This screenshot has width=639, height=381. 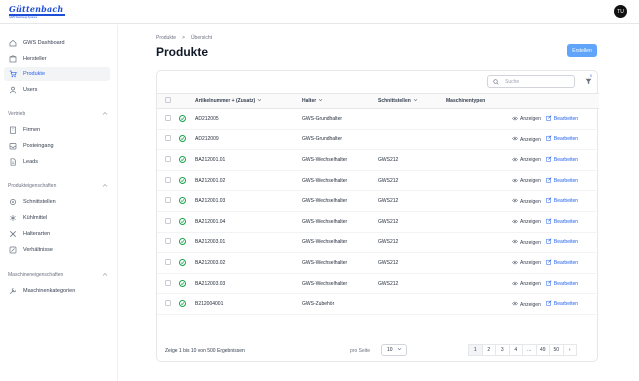 I want to click on select-all-checkbox, so click(x=168, y=100).